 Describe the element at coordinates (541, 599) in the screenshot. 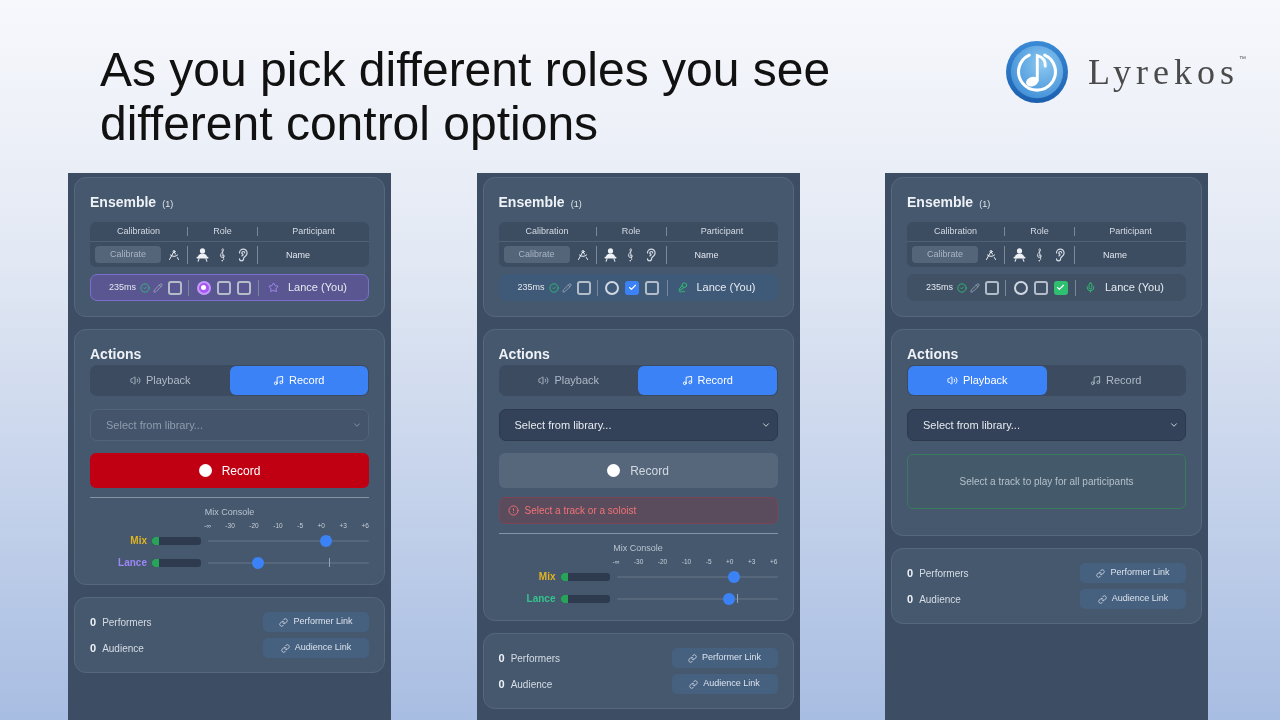

I see `channel-label: Lance` at that location.